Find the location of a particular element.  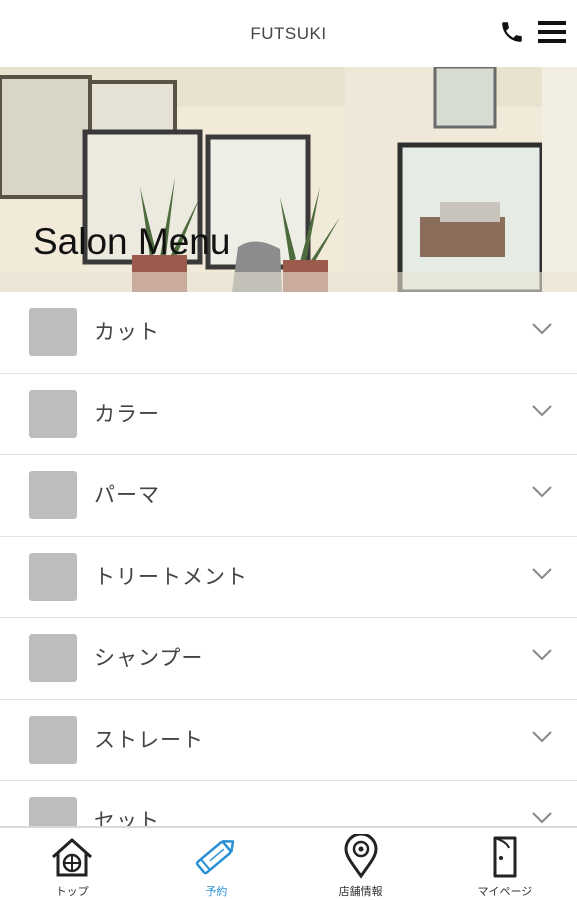

menu-button is located at coordinates (552, 32).